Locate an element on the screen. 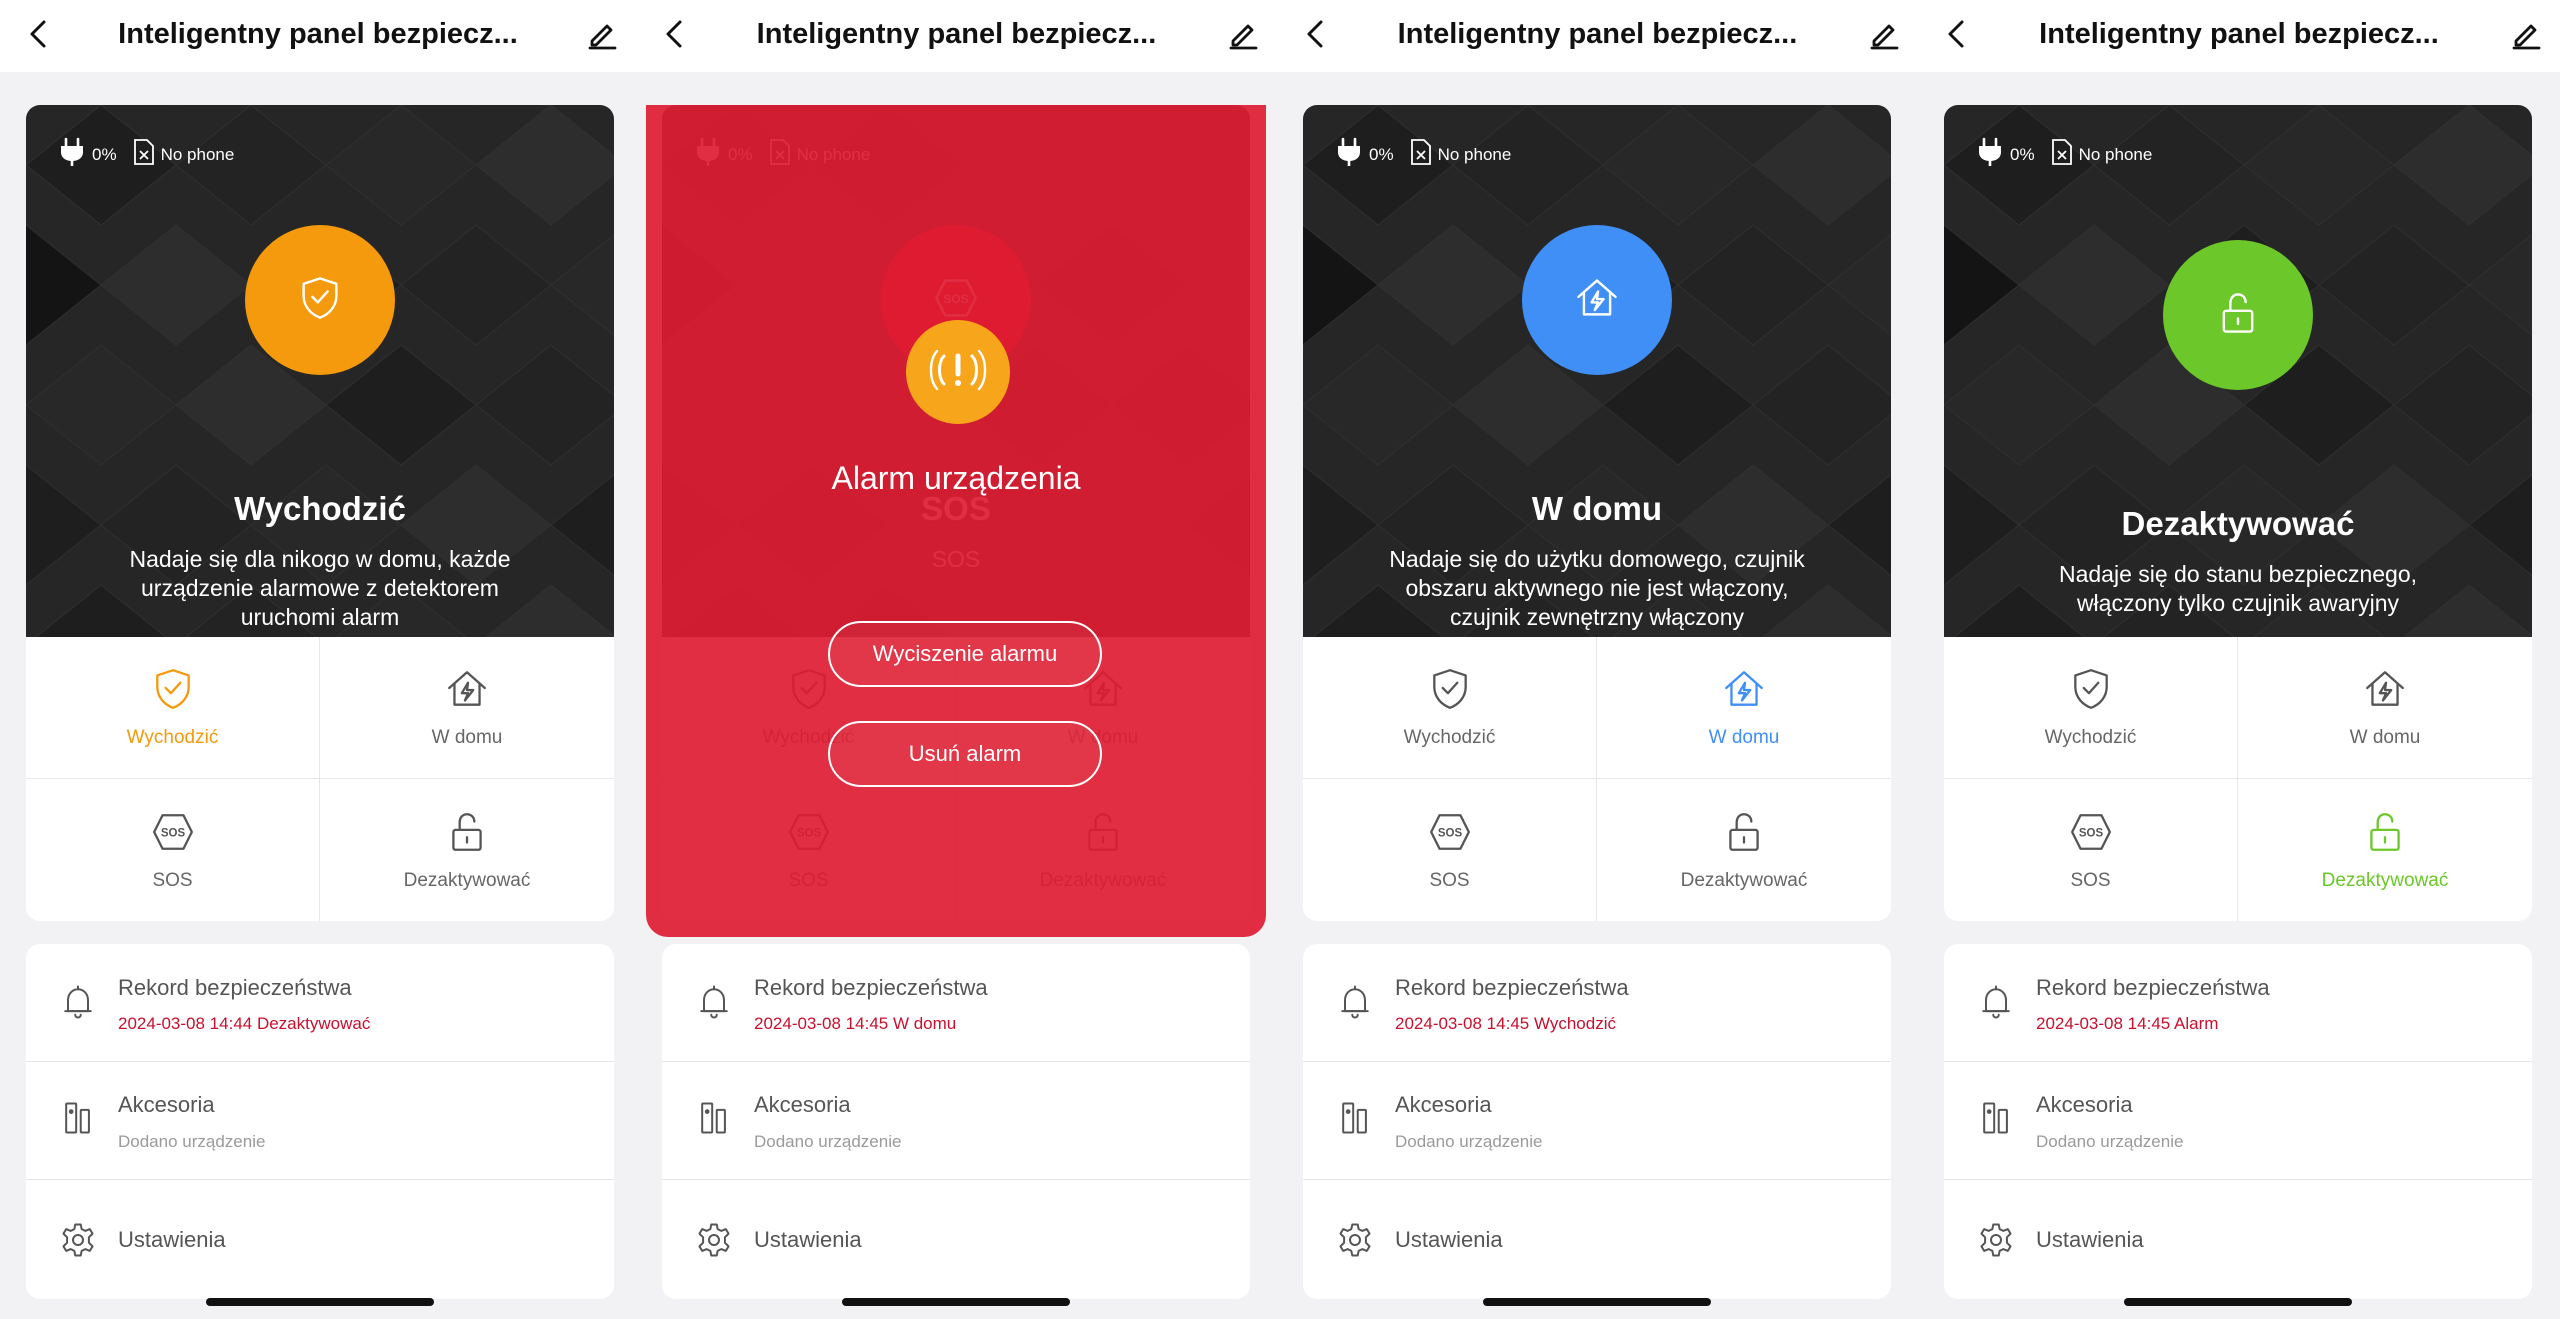  security-record-latest: 2024-03-08 14:45 Alarm is located at coordinates (2127, 1023).